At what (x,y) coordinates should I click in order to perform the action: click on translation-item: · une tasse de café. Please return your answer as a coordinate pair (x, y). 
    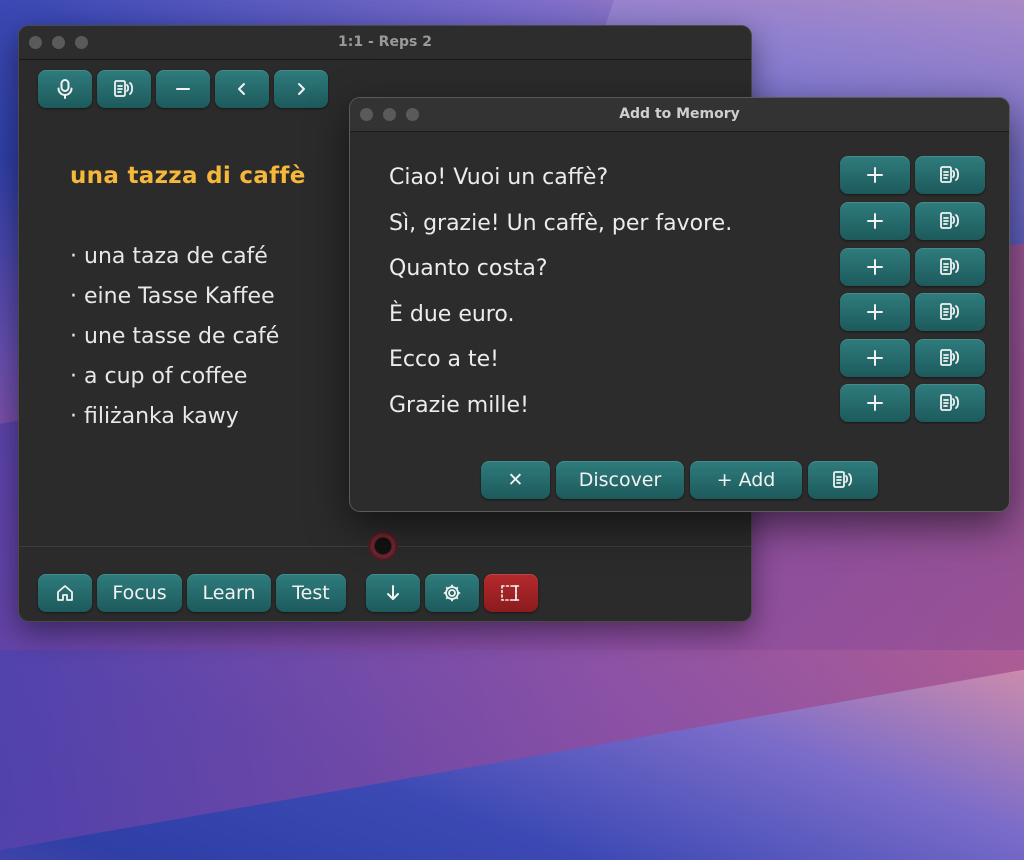
    Looking at the image, I should click on (175, 336).